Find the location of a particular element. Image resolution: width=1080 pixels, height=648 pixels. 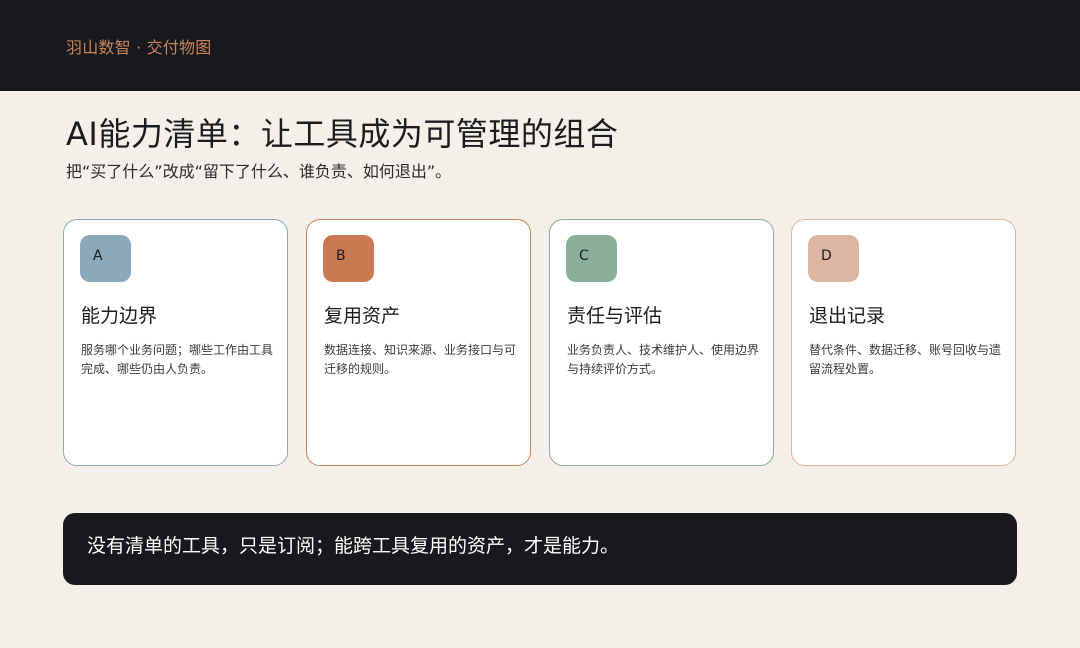

card-description: 数据连接、知识来源、业务接口与可迁移的规则。 is located at coordinates (420, 359).